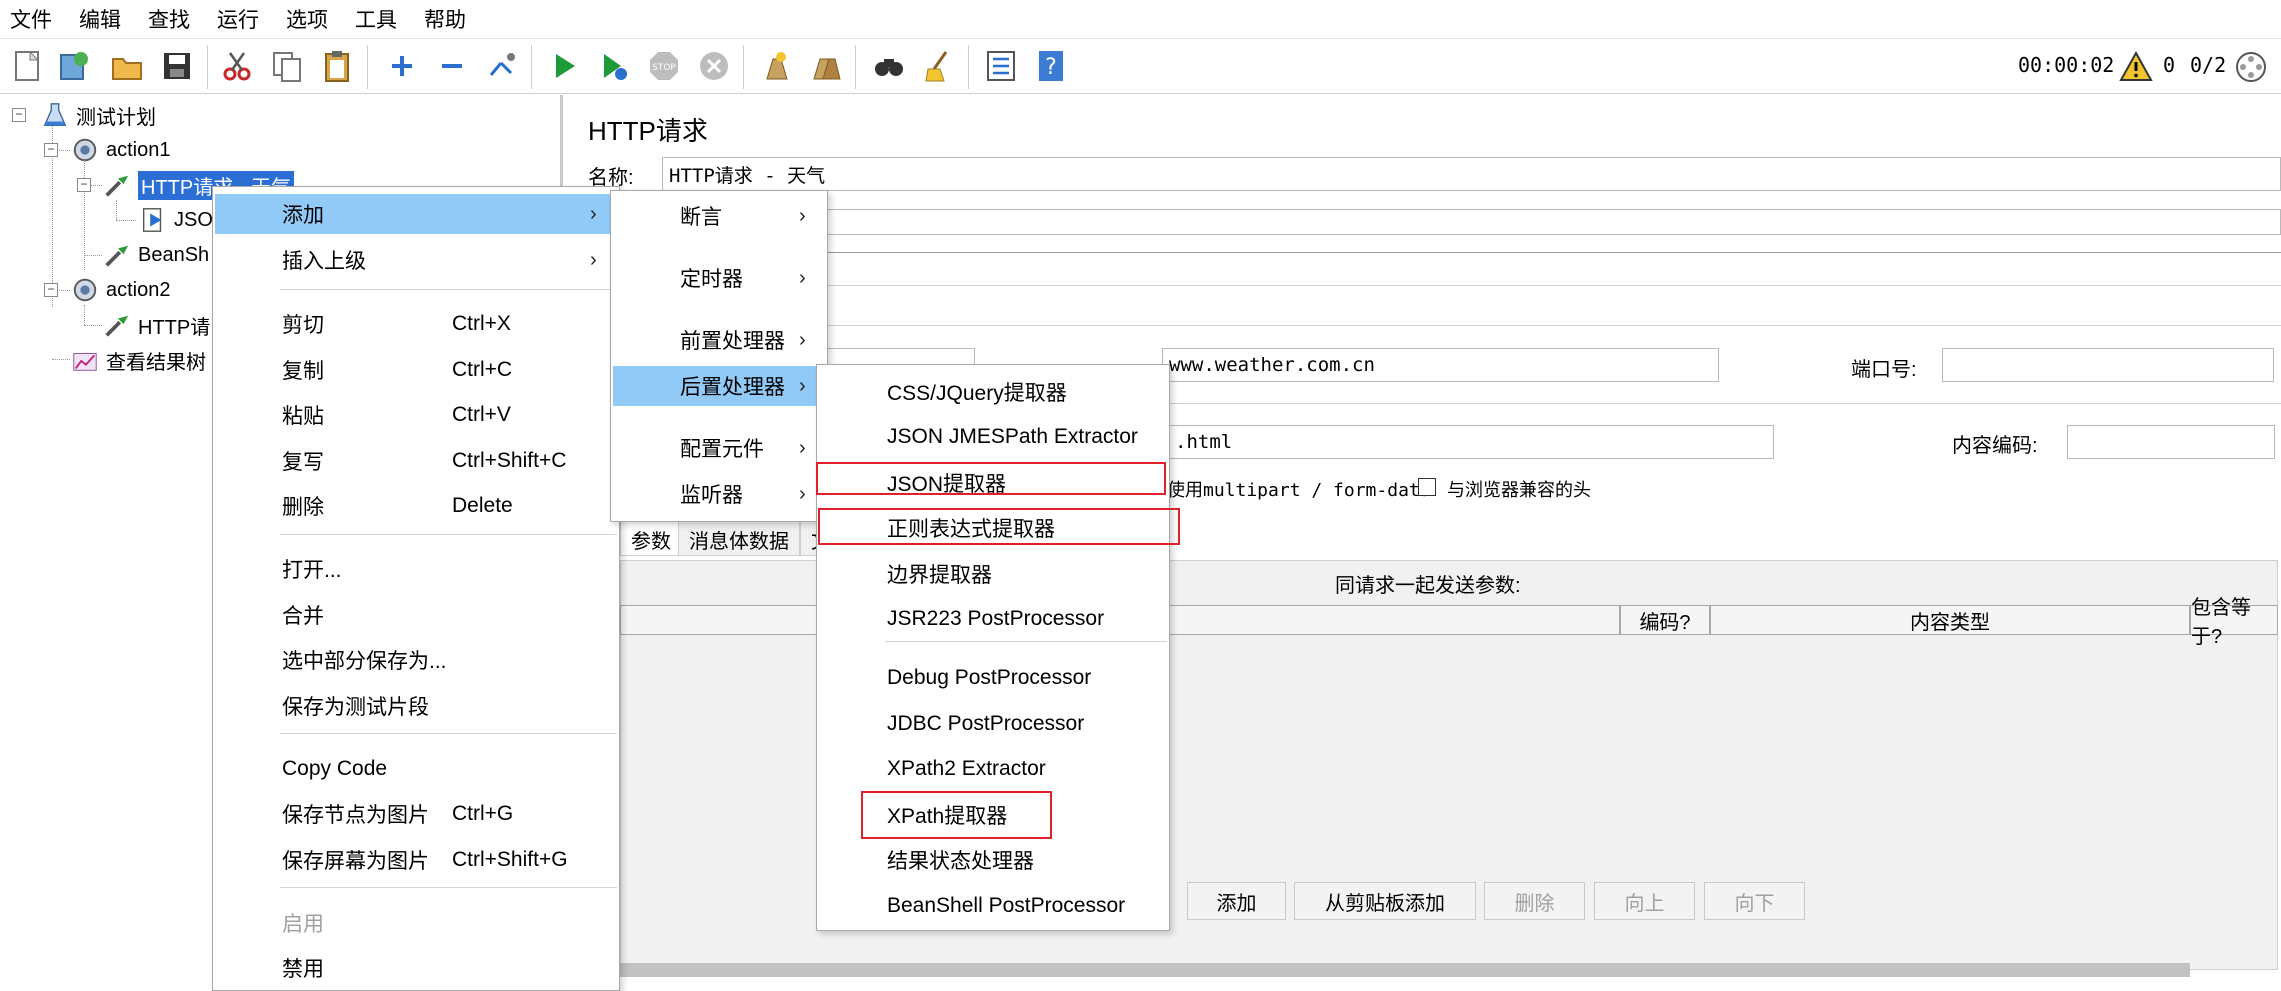 The image size is (2281, 991). What do you see at coordinates (85, 290) in the screenshot?
I see `gear-icon` at bounding box center [85, 290].